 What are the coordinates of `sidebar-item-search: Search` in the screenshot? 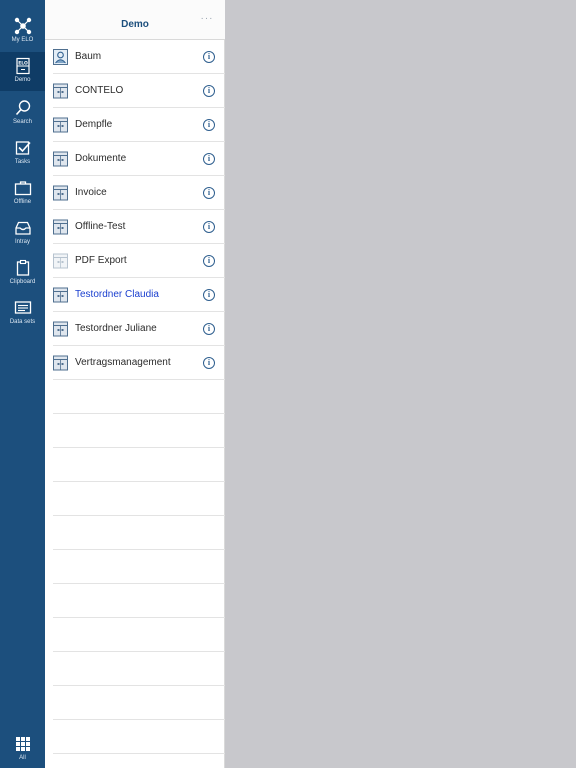 It's located at (22, 114).